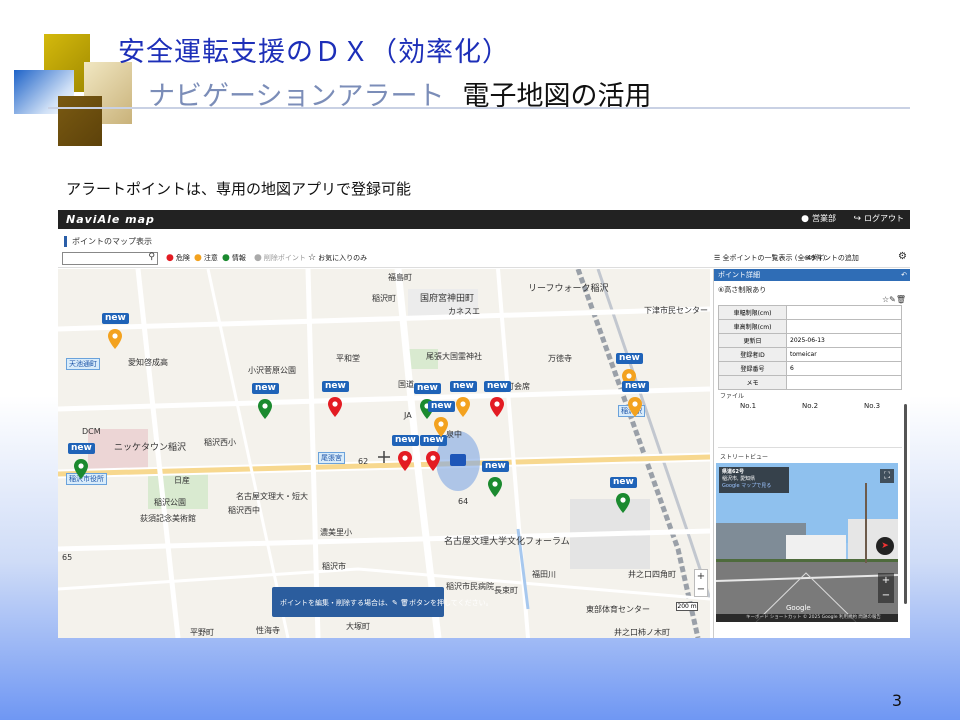 The image size is (960, 720). I want to click on map-label: 65, so click(67, 557).